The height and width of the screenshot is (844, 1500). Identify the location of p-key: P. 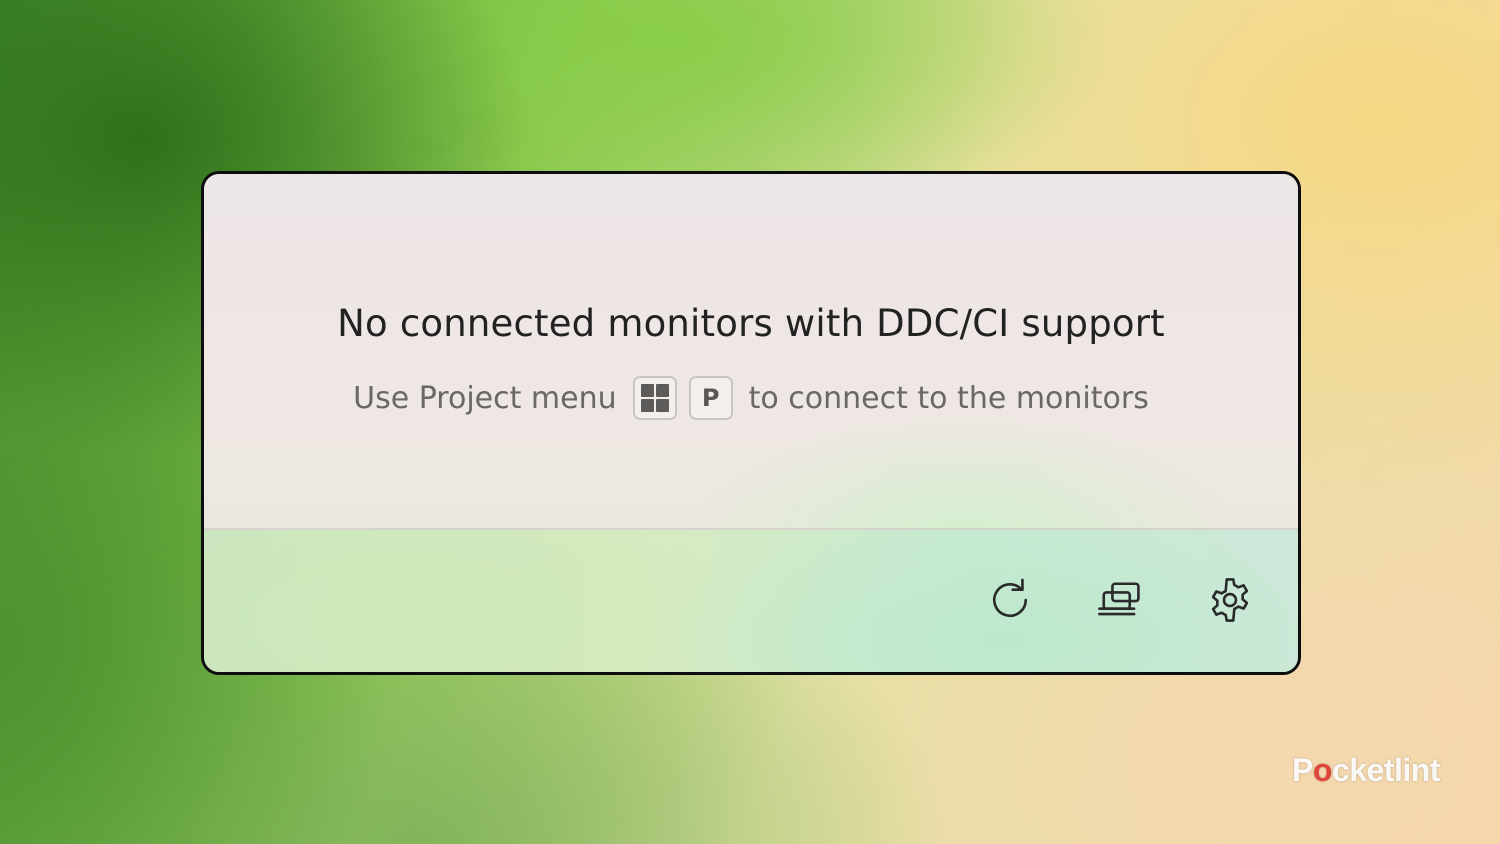
(710, 398).